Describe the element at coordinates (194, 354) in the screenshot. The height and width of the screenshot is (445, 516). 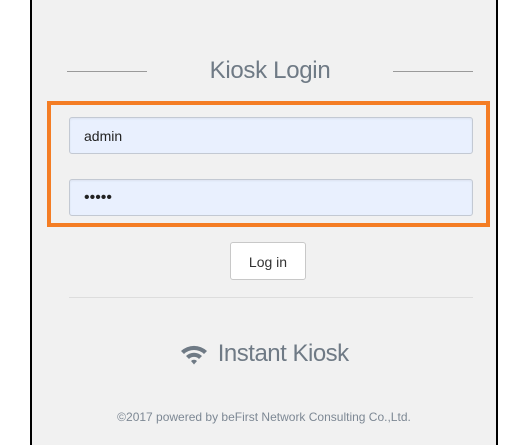
I see `wifi-icon` at that location.